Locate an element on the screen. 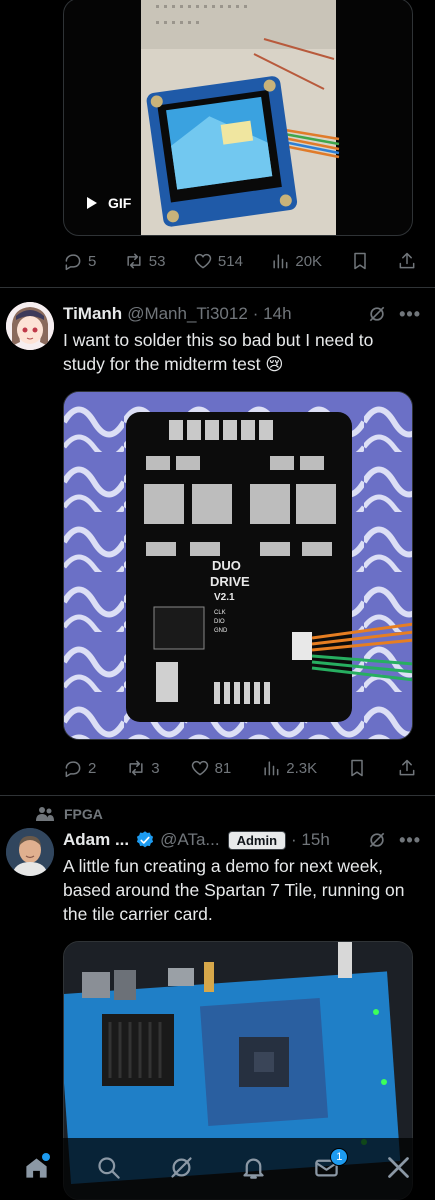  views-button: 20K is located at coordinates (296, 261).